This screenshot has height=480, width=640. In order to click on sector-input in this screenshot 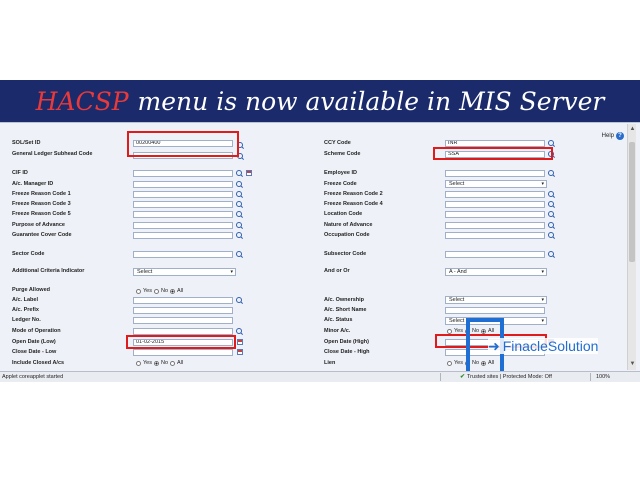, I will do `click(183, 254)`.